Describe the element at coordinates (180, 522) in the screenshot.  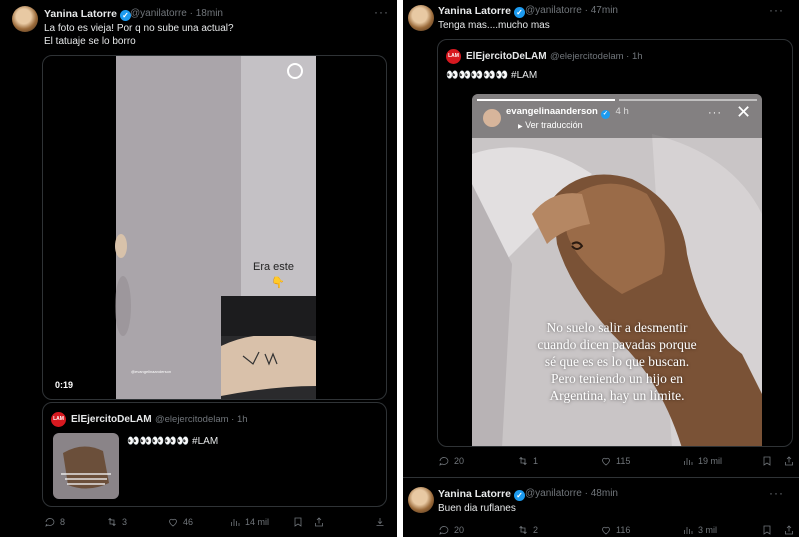
I see `like-button: 46` at that location.